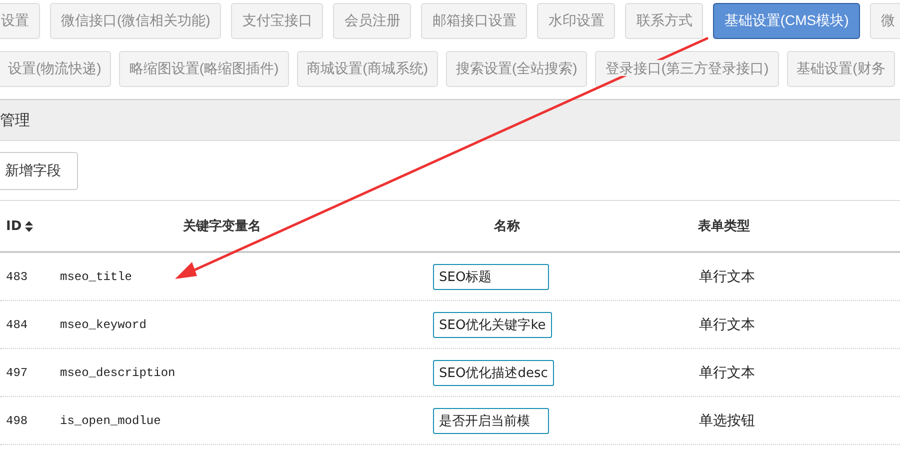 The width and height of the screenshot is (900, 459). Describe the element at coordinates (474, 21) in the screenshot. I see `nav-tab: 邮箱接口设置` at that location.